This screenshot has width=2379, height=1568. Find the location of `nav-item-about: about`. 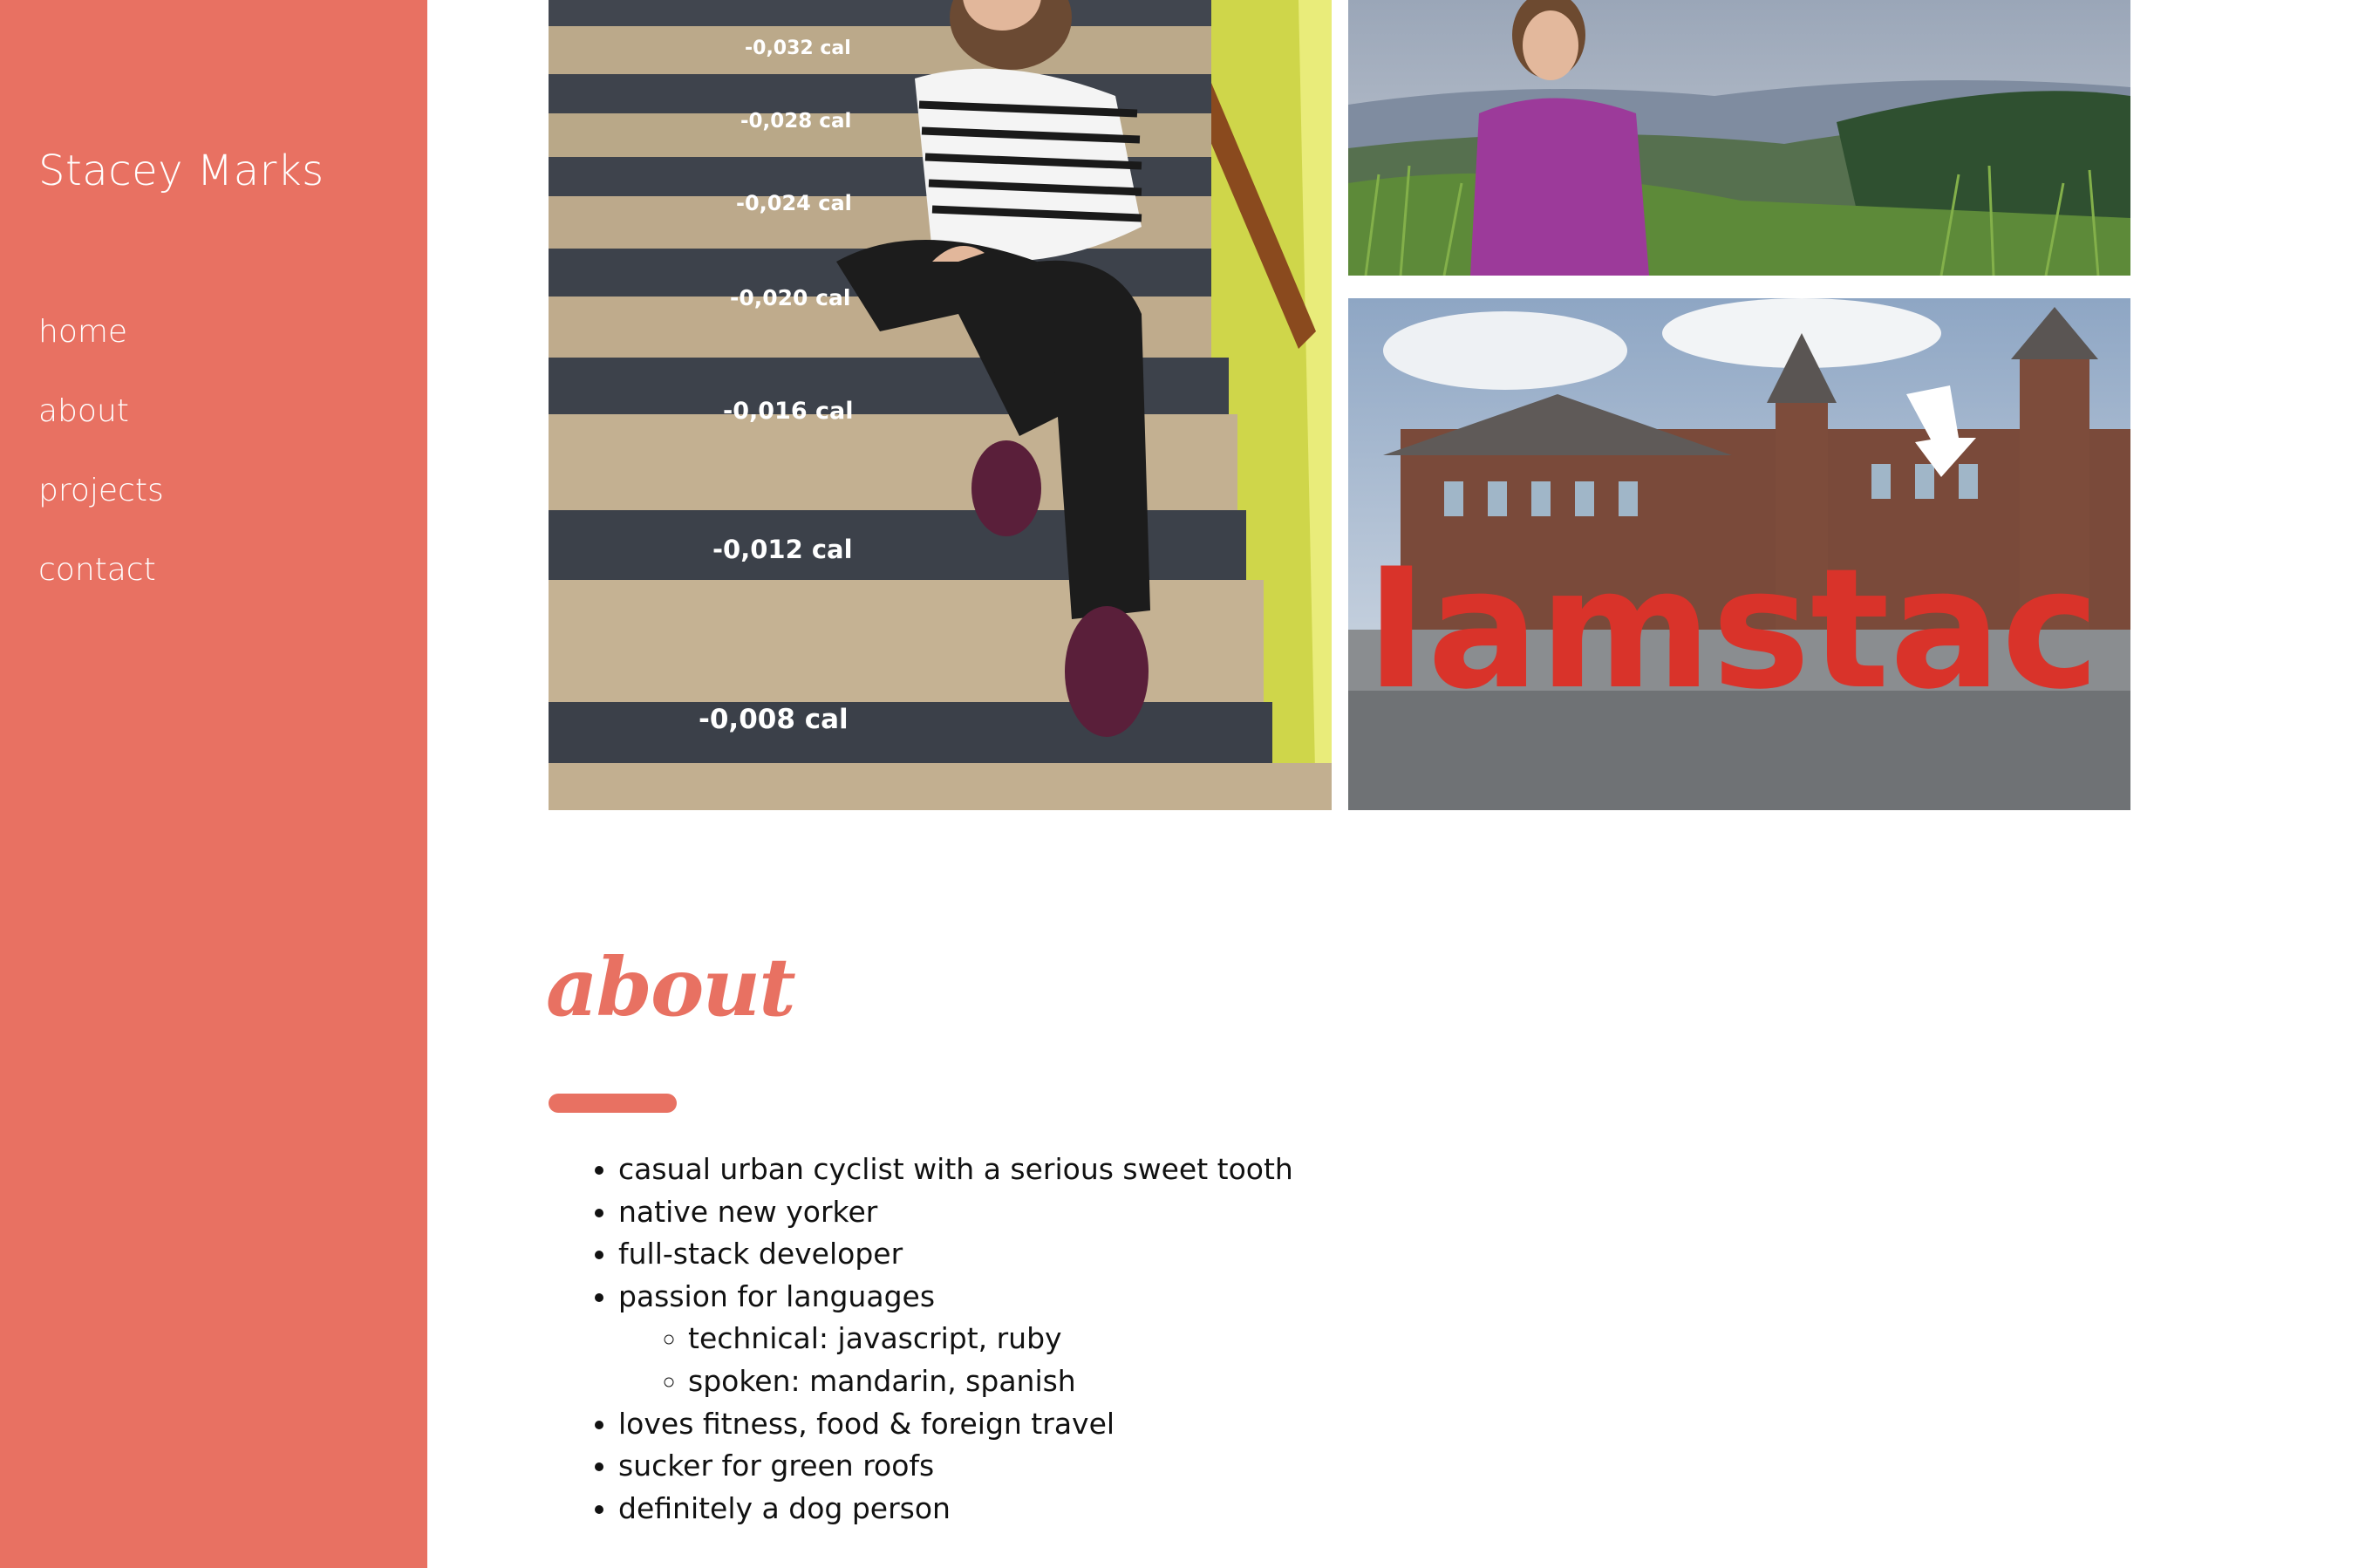

nav-item-about: about is located at coordinates (101, 433).